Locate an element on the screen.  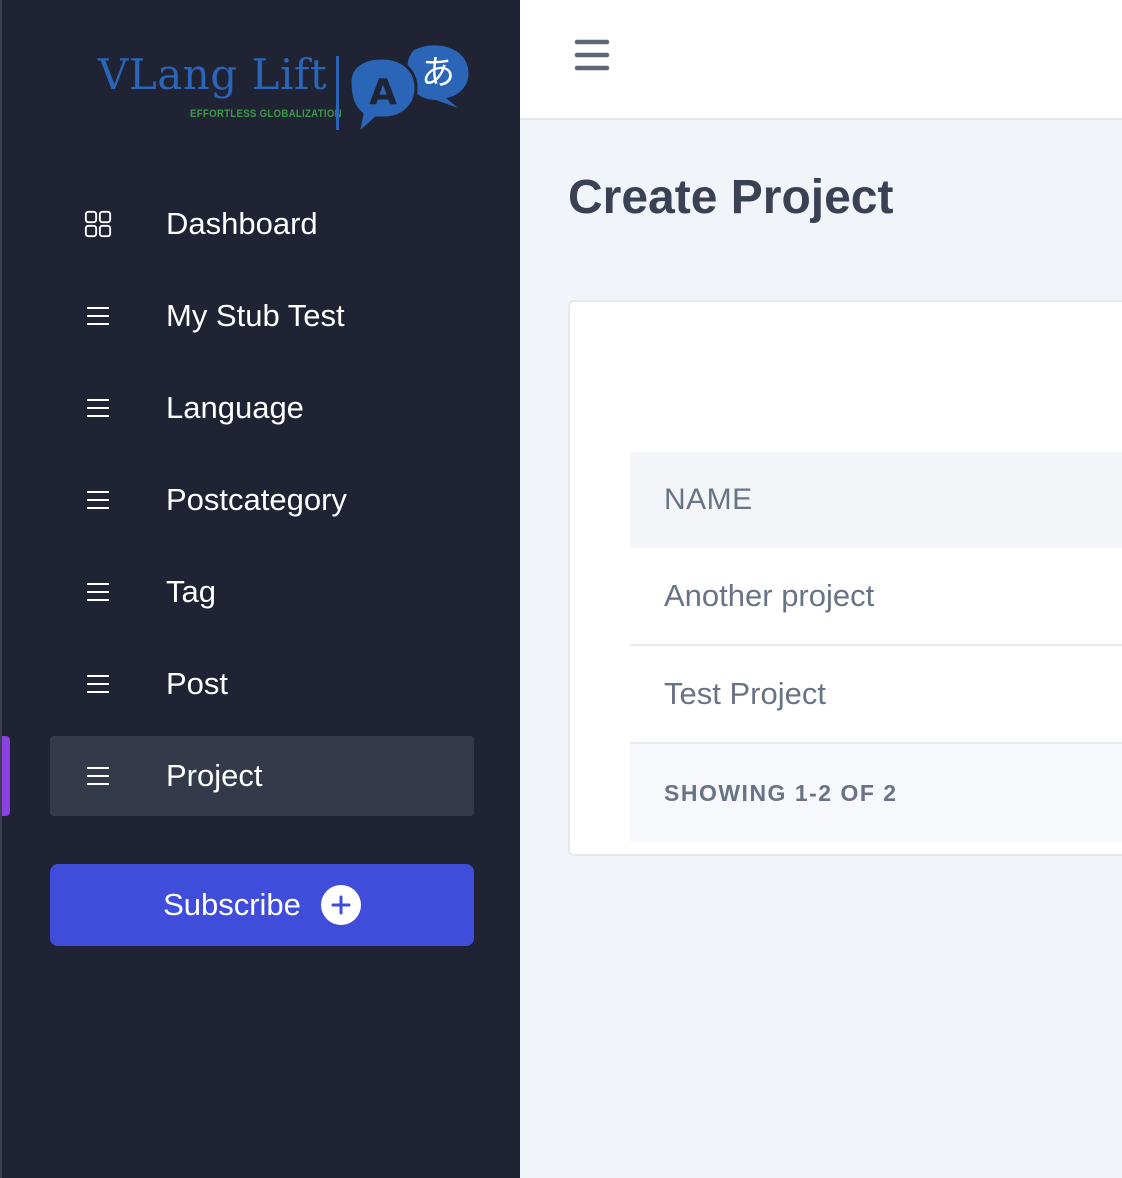
table-header: NAME is located at coordinates (876, 500).